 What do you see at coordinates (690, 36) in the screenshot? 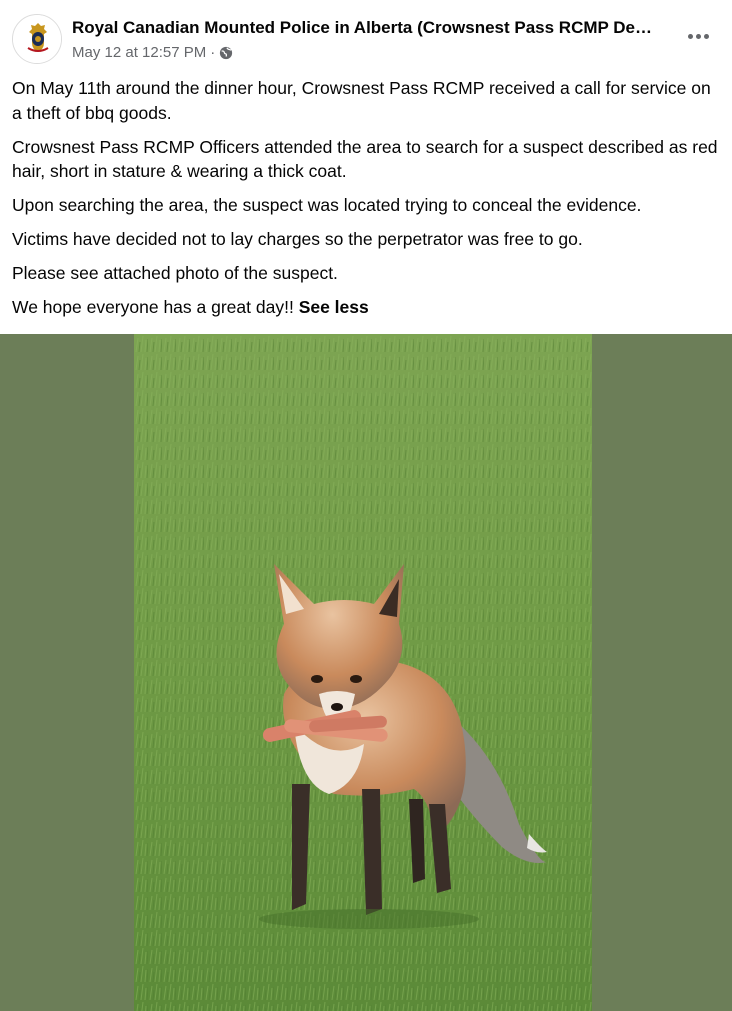
I see `more-options-icon` at bounding box center [690, 36].